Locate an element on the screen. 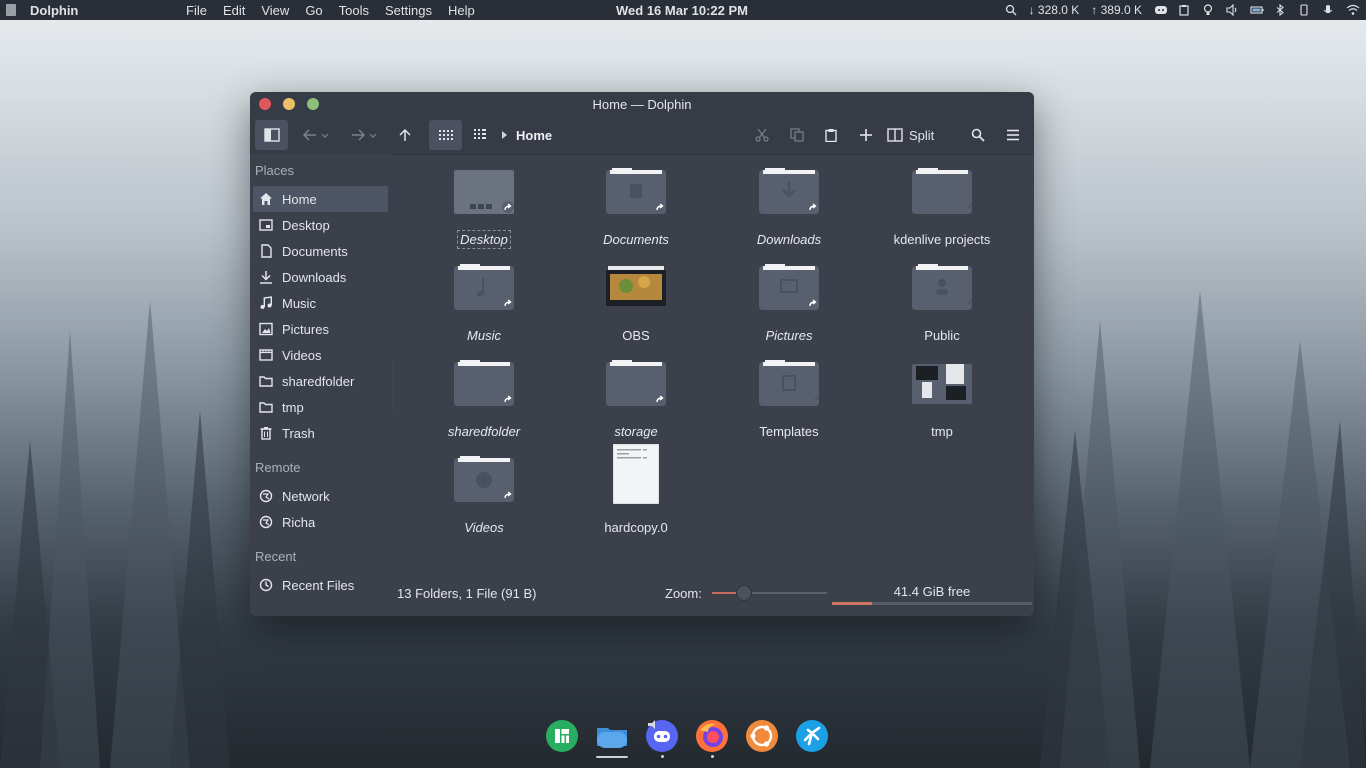 The height and width of the screenshot is (768, 1366). file-item-label: kdenlive projects is located at coordinates (942, 239).